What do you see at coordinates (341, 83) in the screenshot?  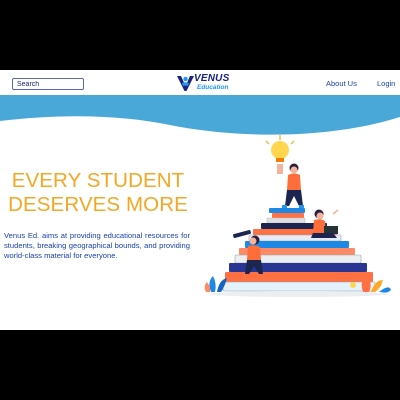 I see `nav-about-us-link: About Us` at bounding box center [341, 83].